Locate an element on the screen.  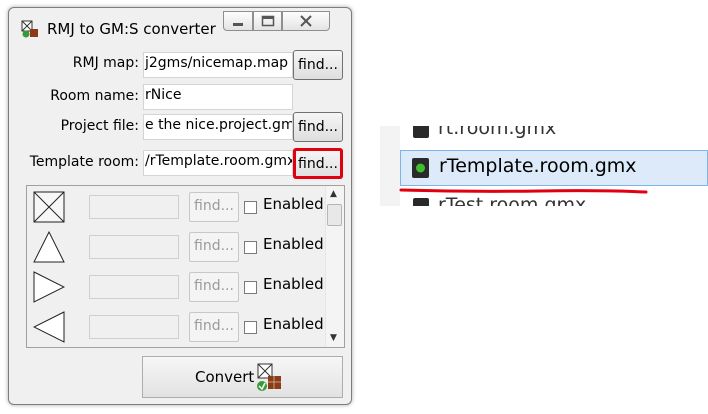
convert-button: Convert is located at coordinates (242, 377).